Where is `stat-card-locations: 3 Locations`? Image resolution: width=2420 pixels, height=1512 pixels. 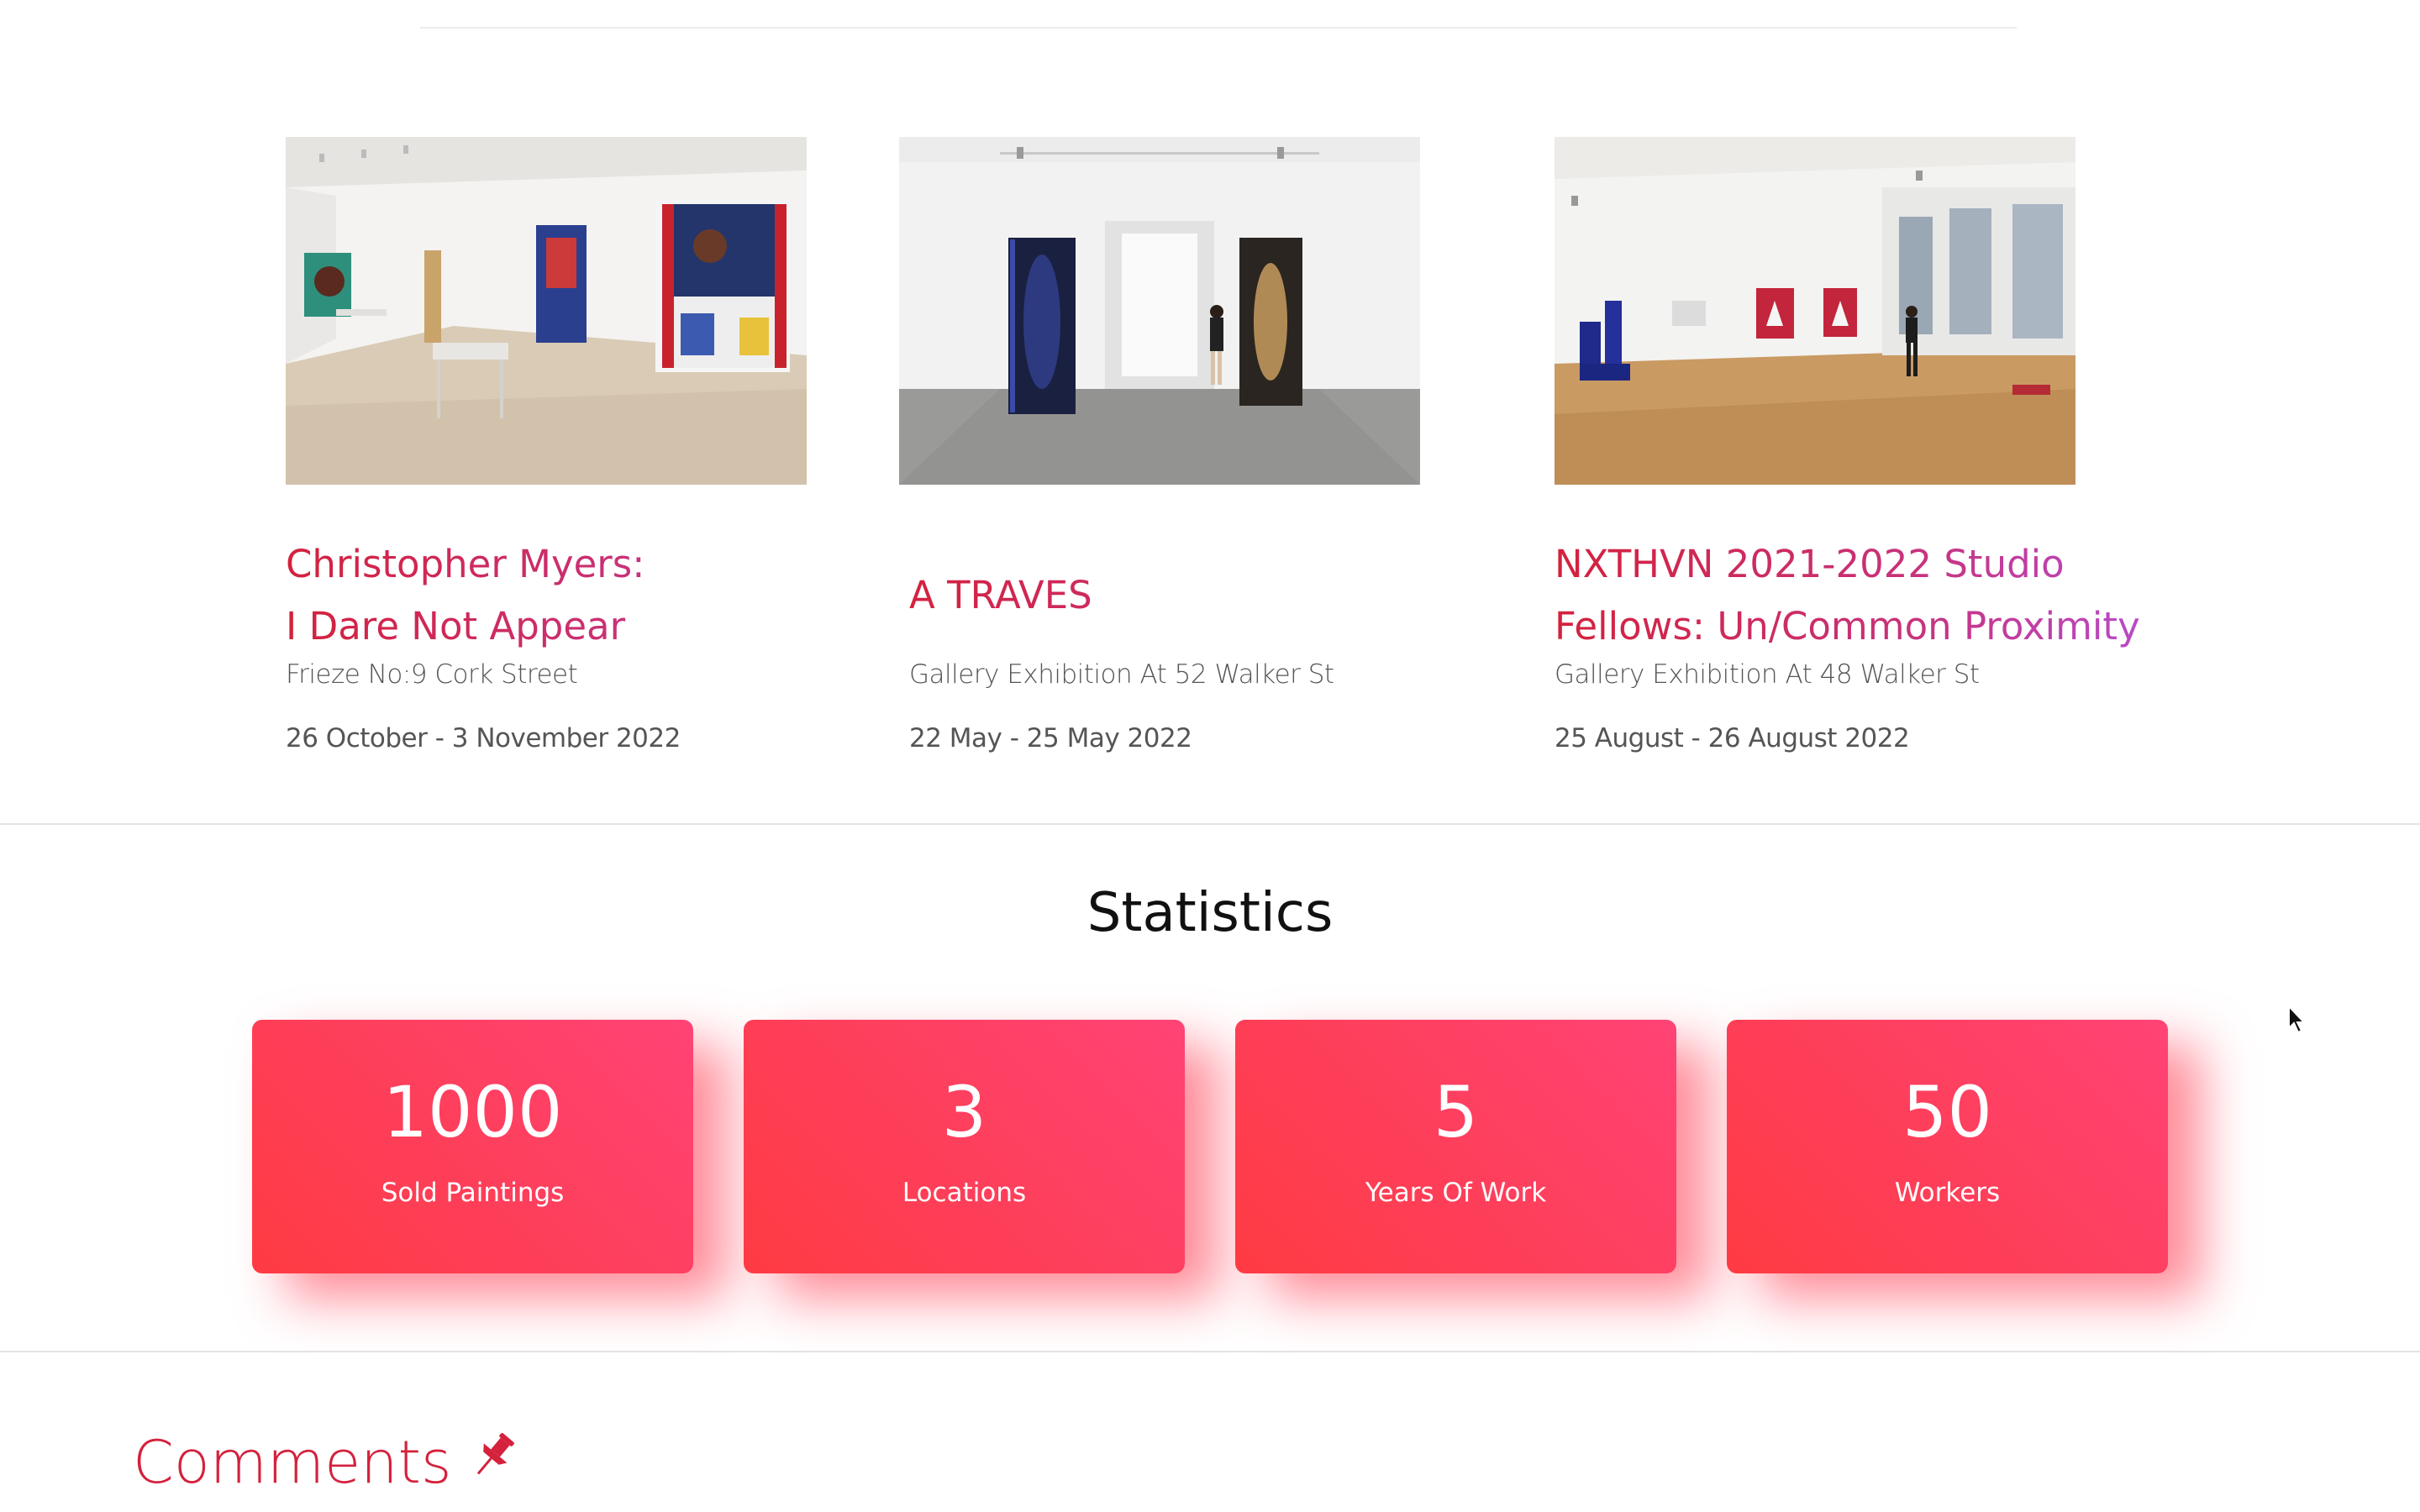 stat-card-locations: 3 Locations is located at coordinates (964, 1146).